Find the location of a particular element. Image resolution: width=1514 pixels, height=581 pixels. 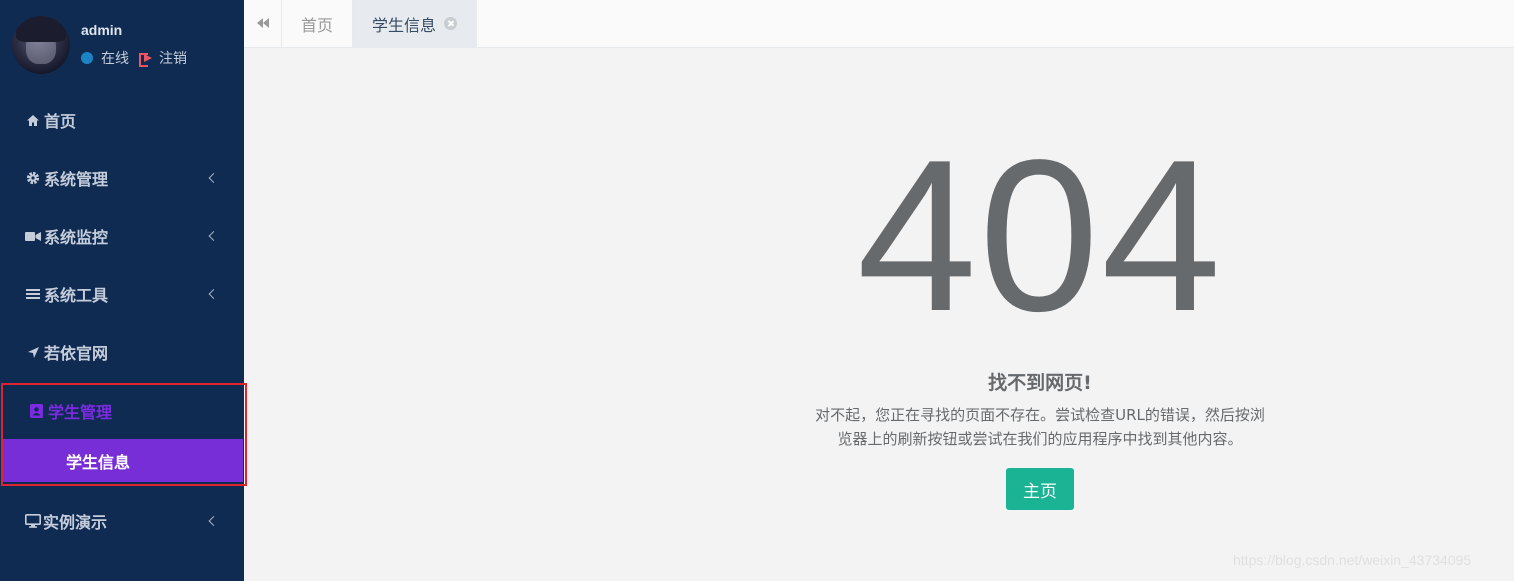

double-chevron-left-icon is located at coordinates (263, 23).